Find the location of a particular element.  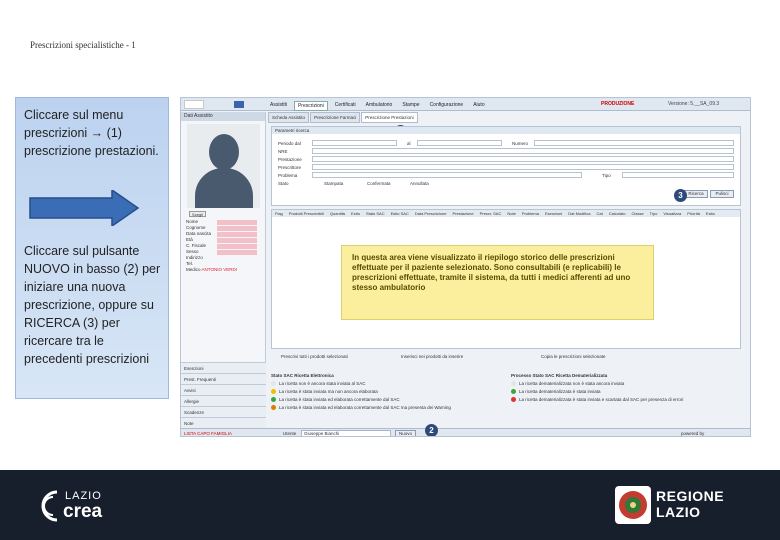

period-to-input is located at coordinates (459, 143).